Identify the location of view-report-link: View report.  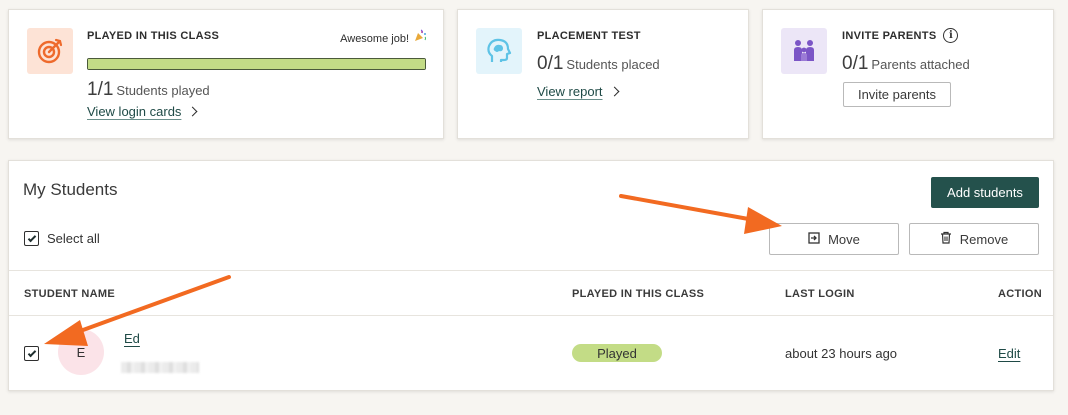
(578, 91).